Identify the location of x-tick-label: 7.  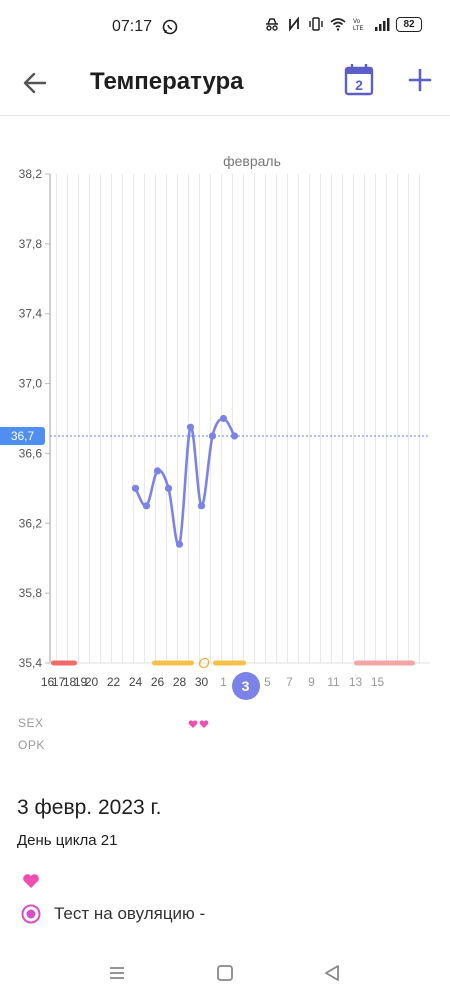
(289, 682).